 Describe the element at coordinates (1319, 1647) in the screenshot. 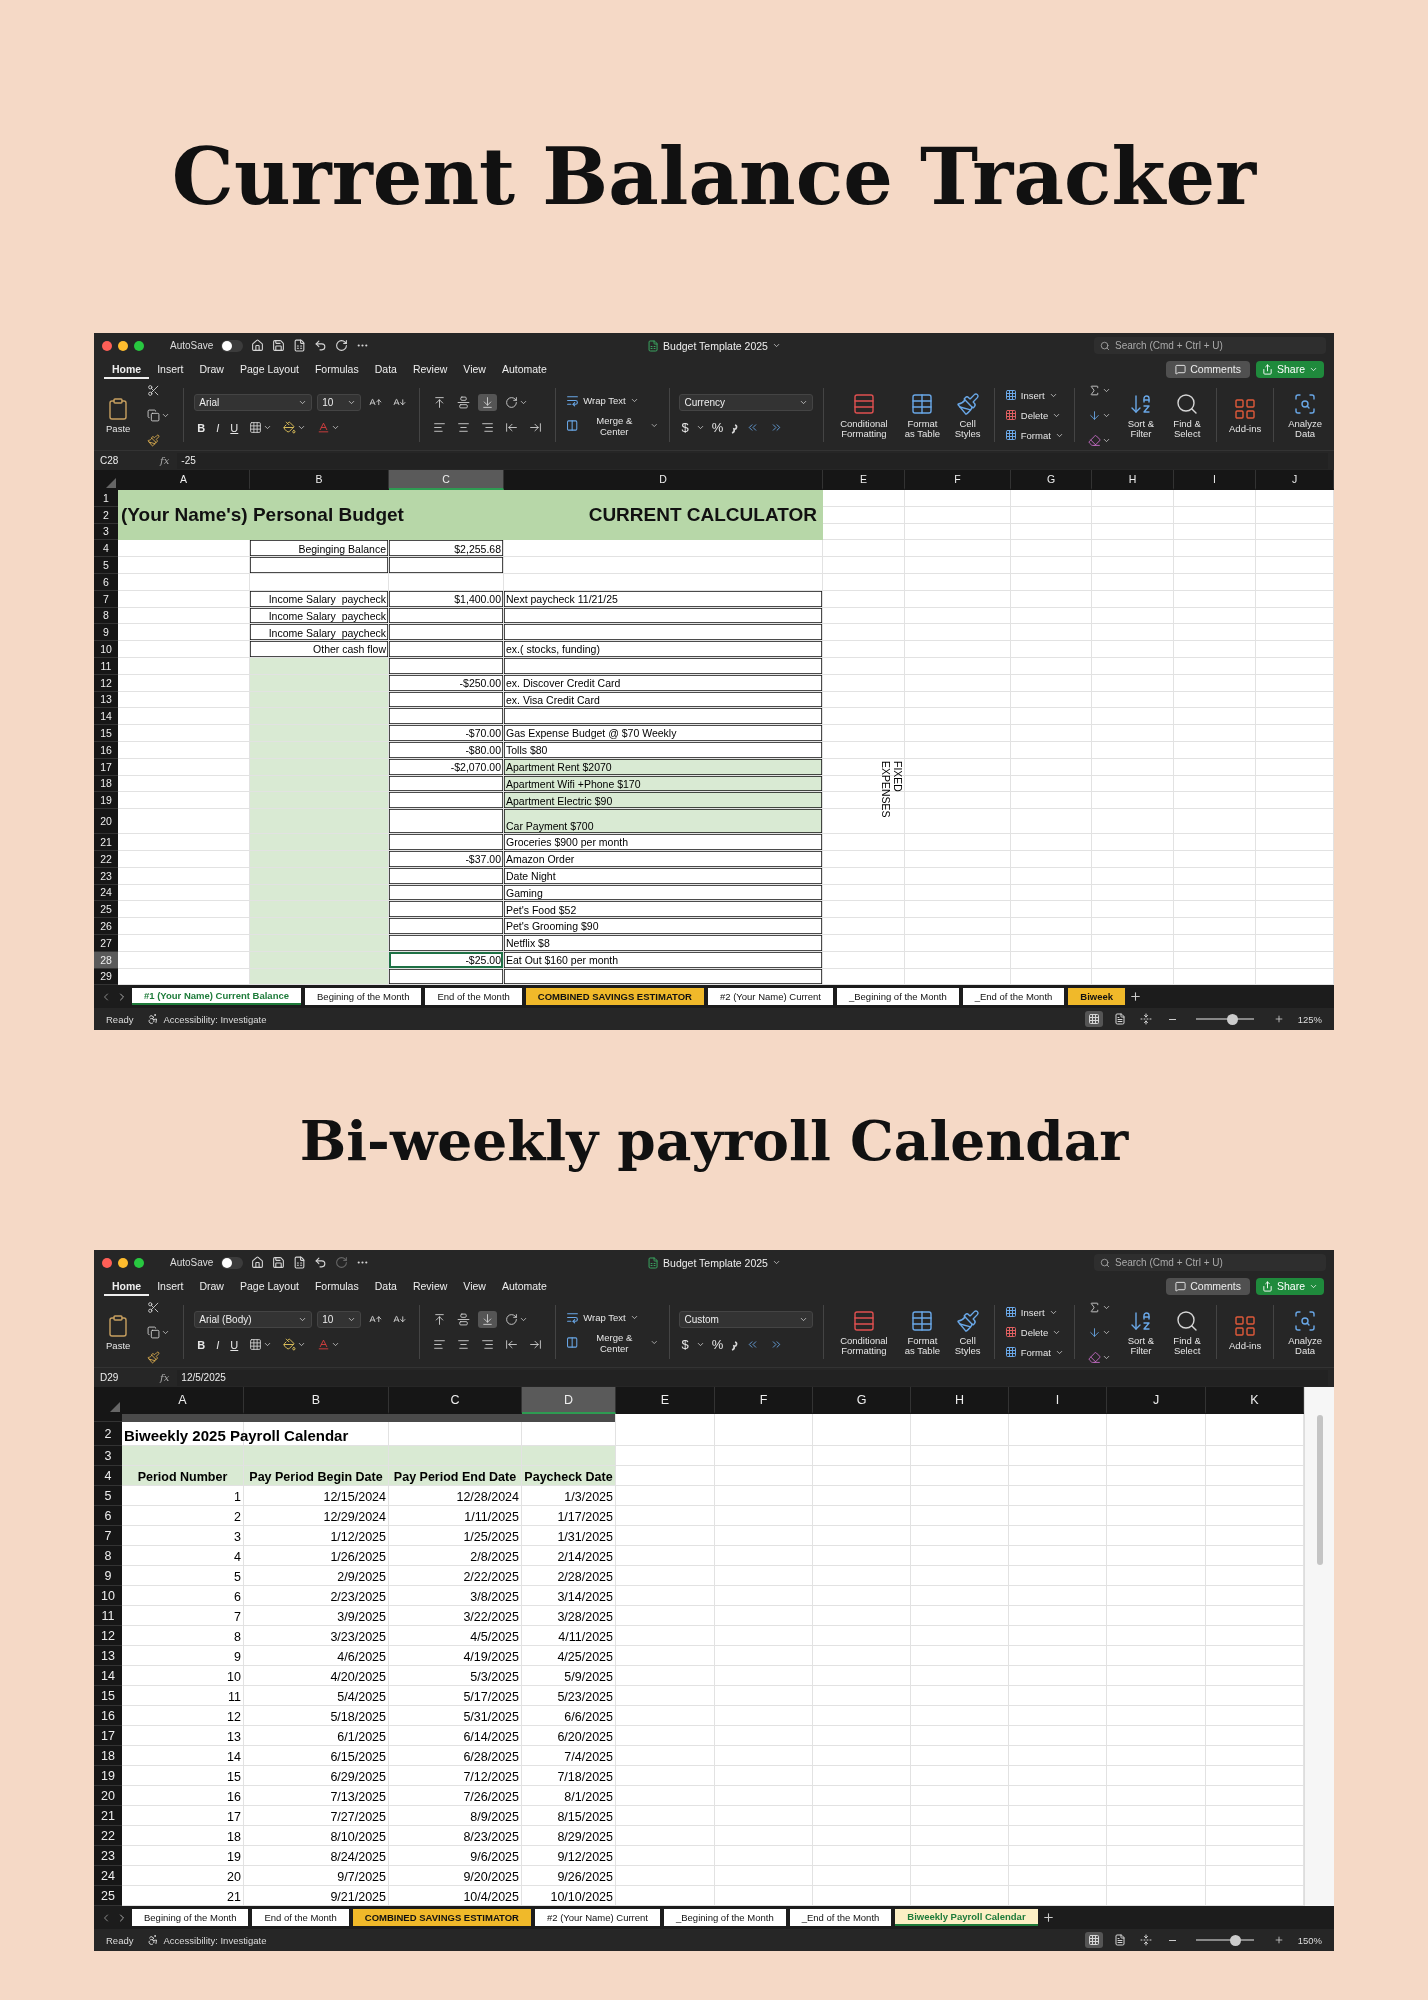

I see `vertical-scrollbar` at that location.